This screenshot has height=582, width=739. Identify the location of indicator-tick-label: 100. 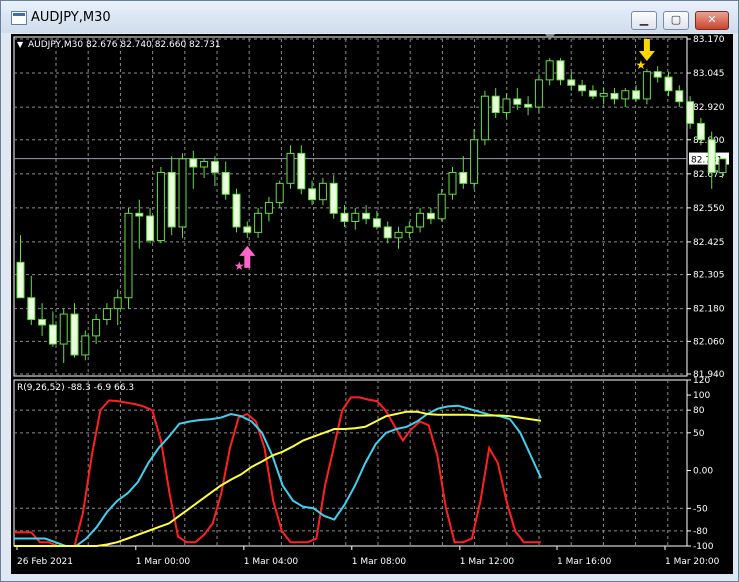
(701, 396).